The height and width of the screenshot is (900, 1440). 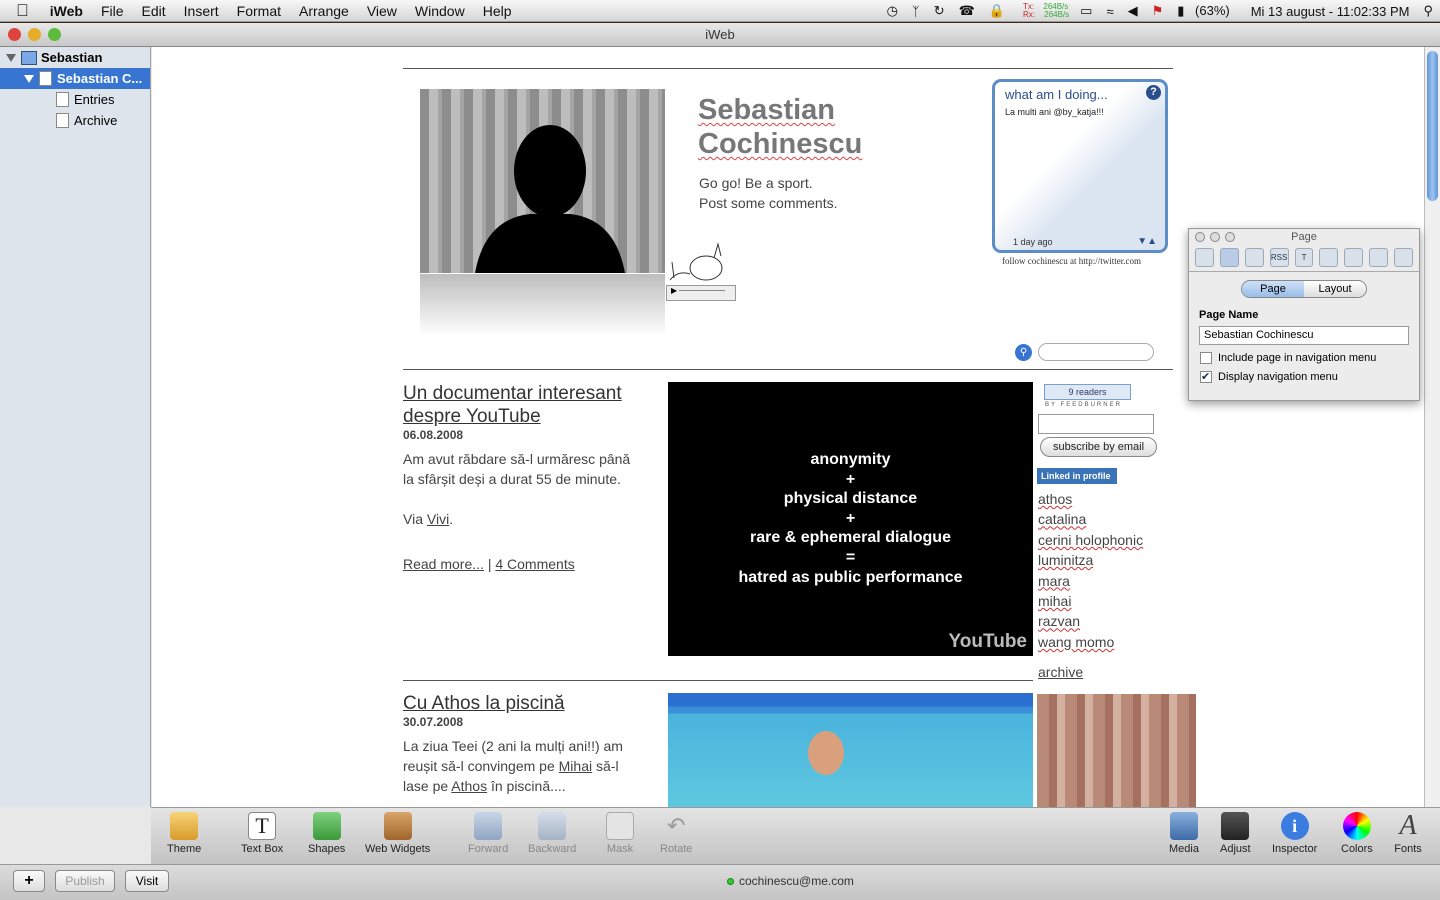 What do you see at coordinates (184, 833) in the screenshot?
I see `theme-button: Theme` at bounding box center [184, 833].